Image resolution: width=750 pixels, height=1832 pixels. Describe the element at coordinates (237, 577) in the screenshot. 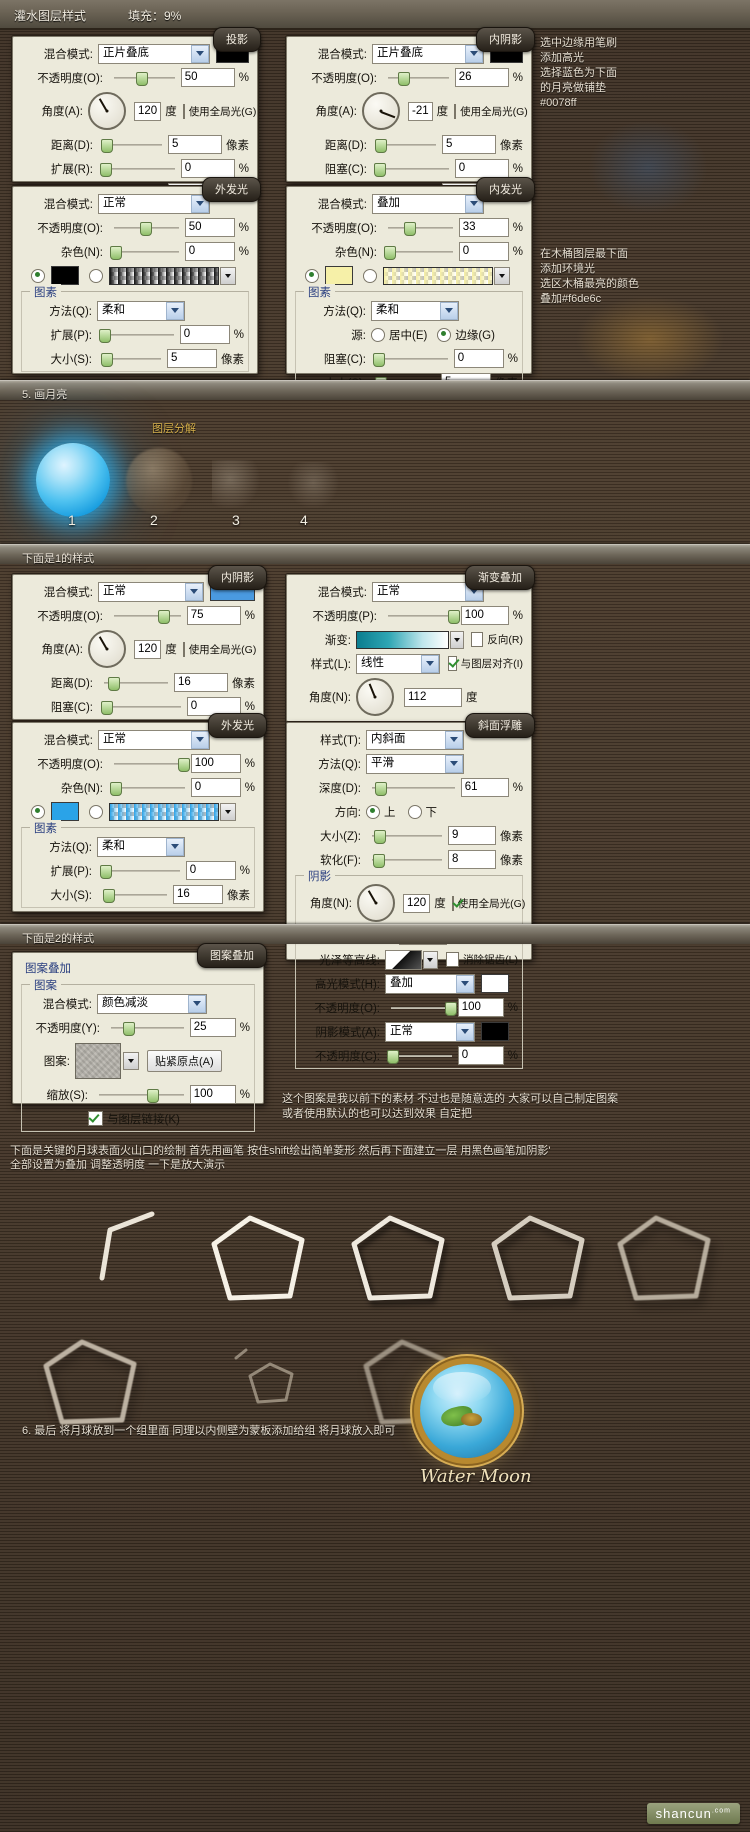

I see `panel-tab-inner-shadow-2: 内阴影` at that location.